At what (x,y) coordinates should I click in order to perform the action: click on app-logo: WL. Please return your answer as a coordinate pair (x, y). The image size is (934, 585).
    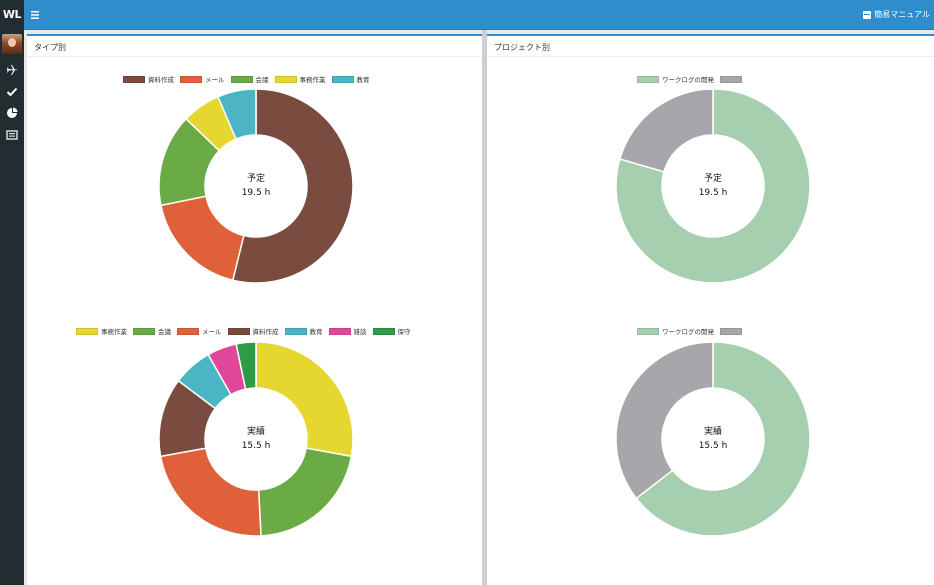
    Looking at the image, I should click on (12, 15).